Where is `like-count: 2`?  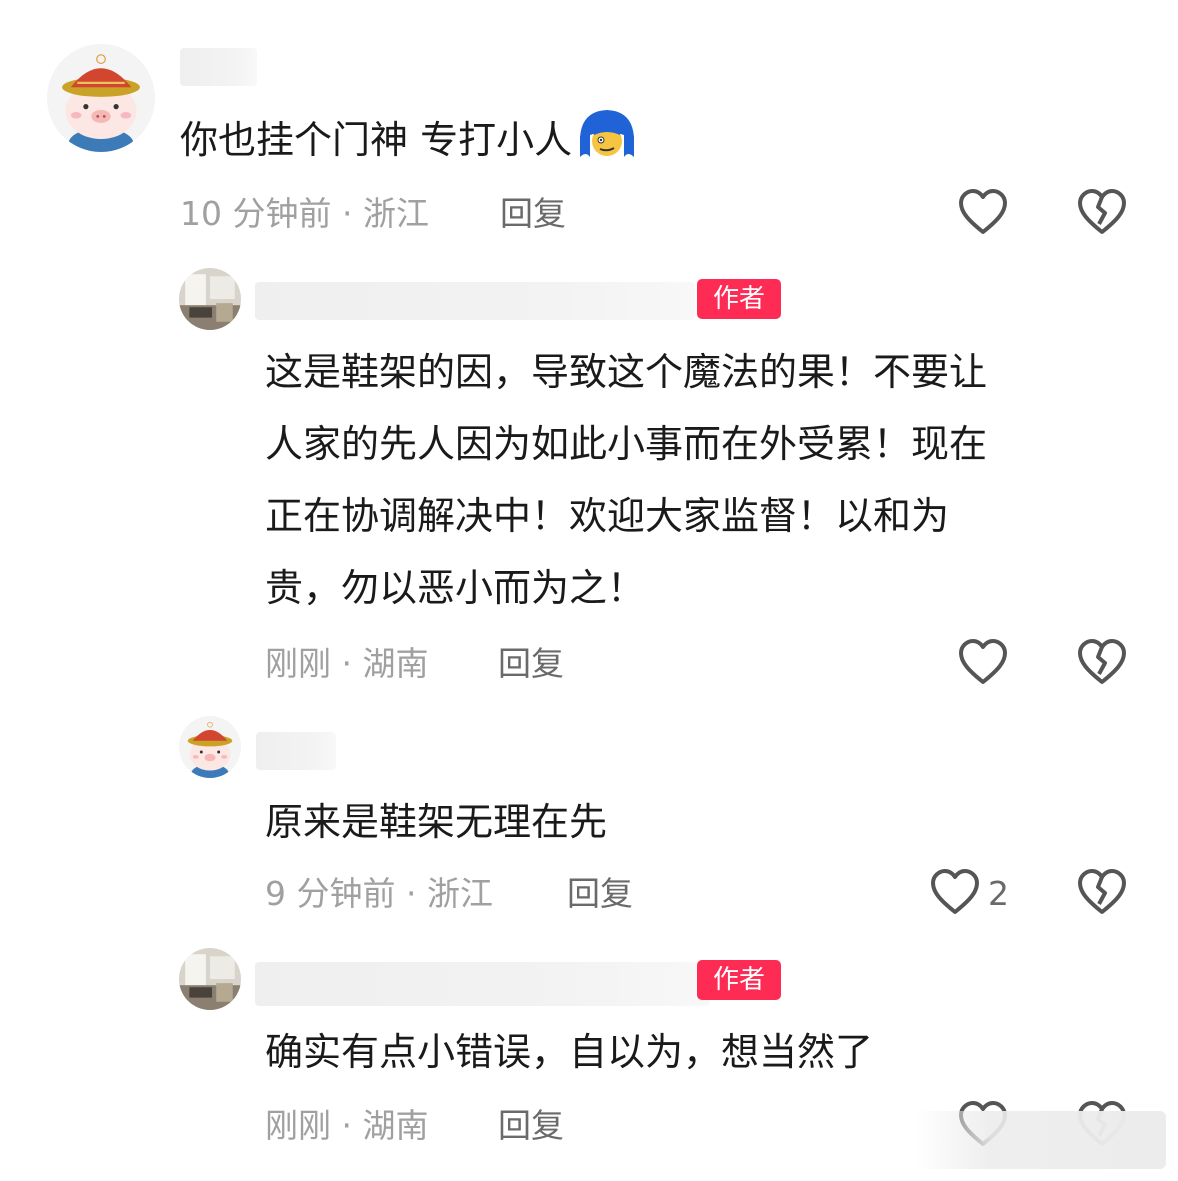
like-count: 2 is located at coordinates (998, 893).